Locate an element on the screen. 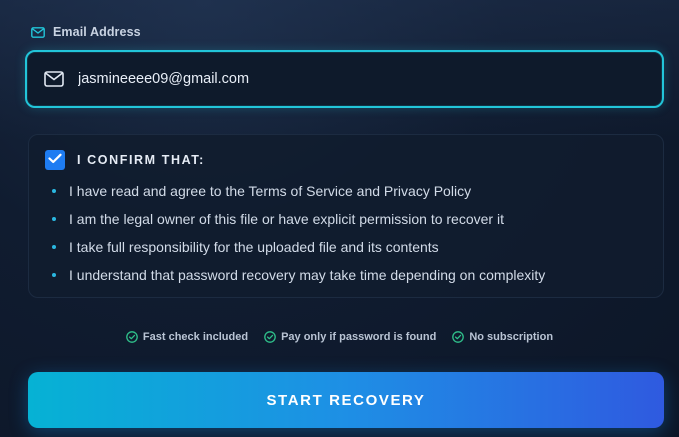  feature-no-subscription: No subscription is located at coordinates (502, 337).